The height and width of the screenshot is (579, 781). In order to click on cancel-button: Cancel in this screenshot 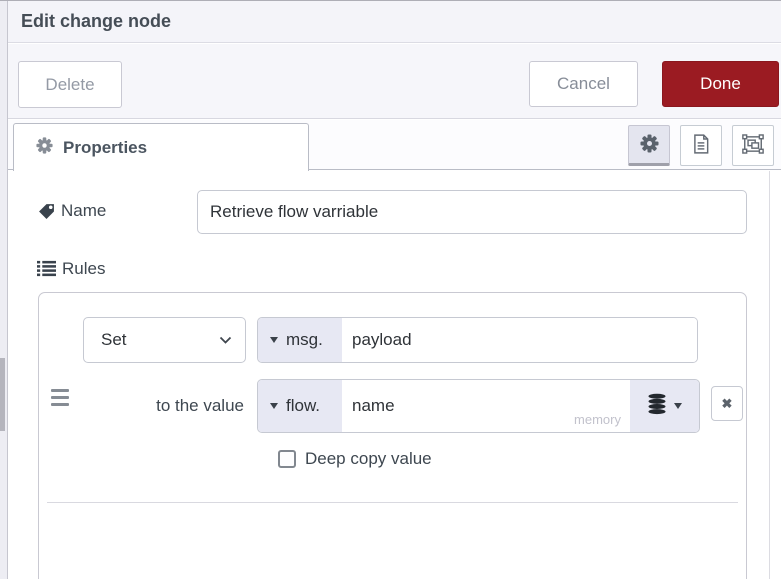, I will do `click(583, 84)`.